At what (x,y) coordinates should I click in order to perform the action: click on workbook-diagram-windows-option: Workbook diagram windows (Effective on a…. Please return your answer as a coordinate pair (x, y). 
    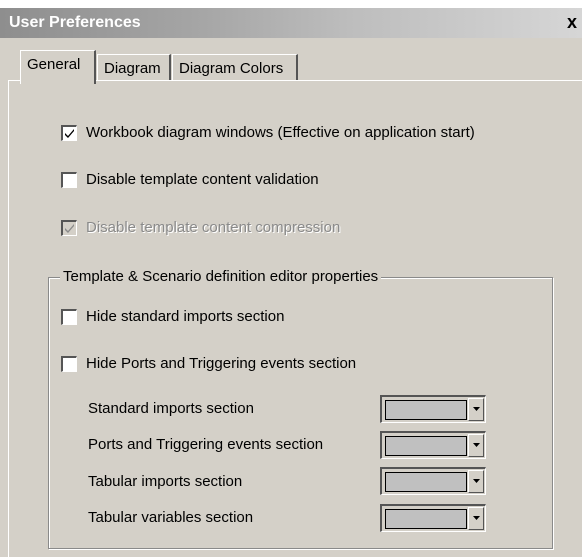
    Looking at the image, I should click on (268, 132).